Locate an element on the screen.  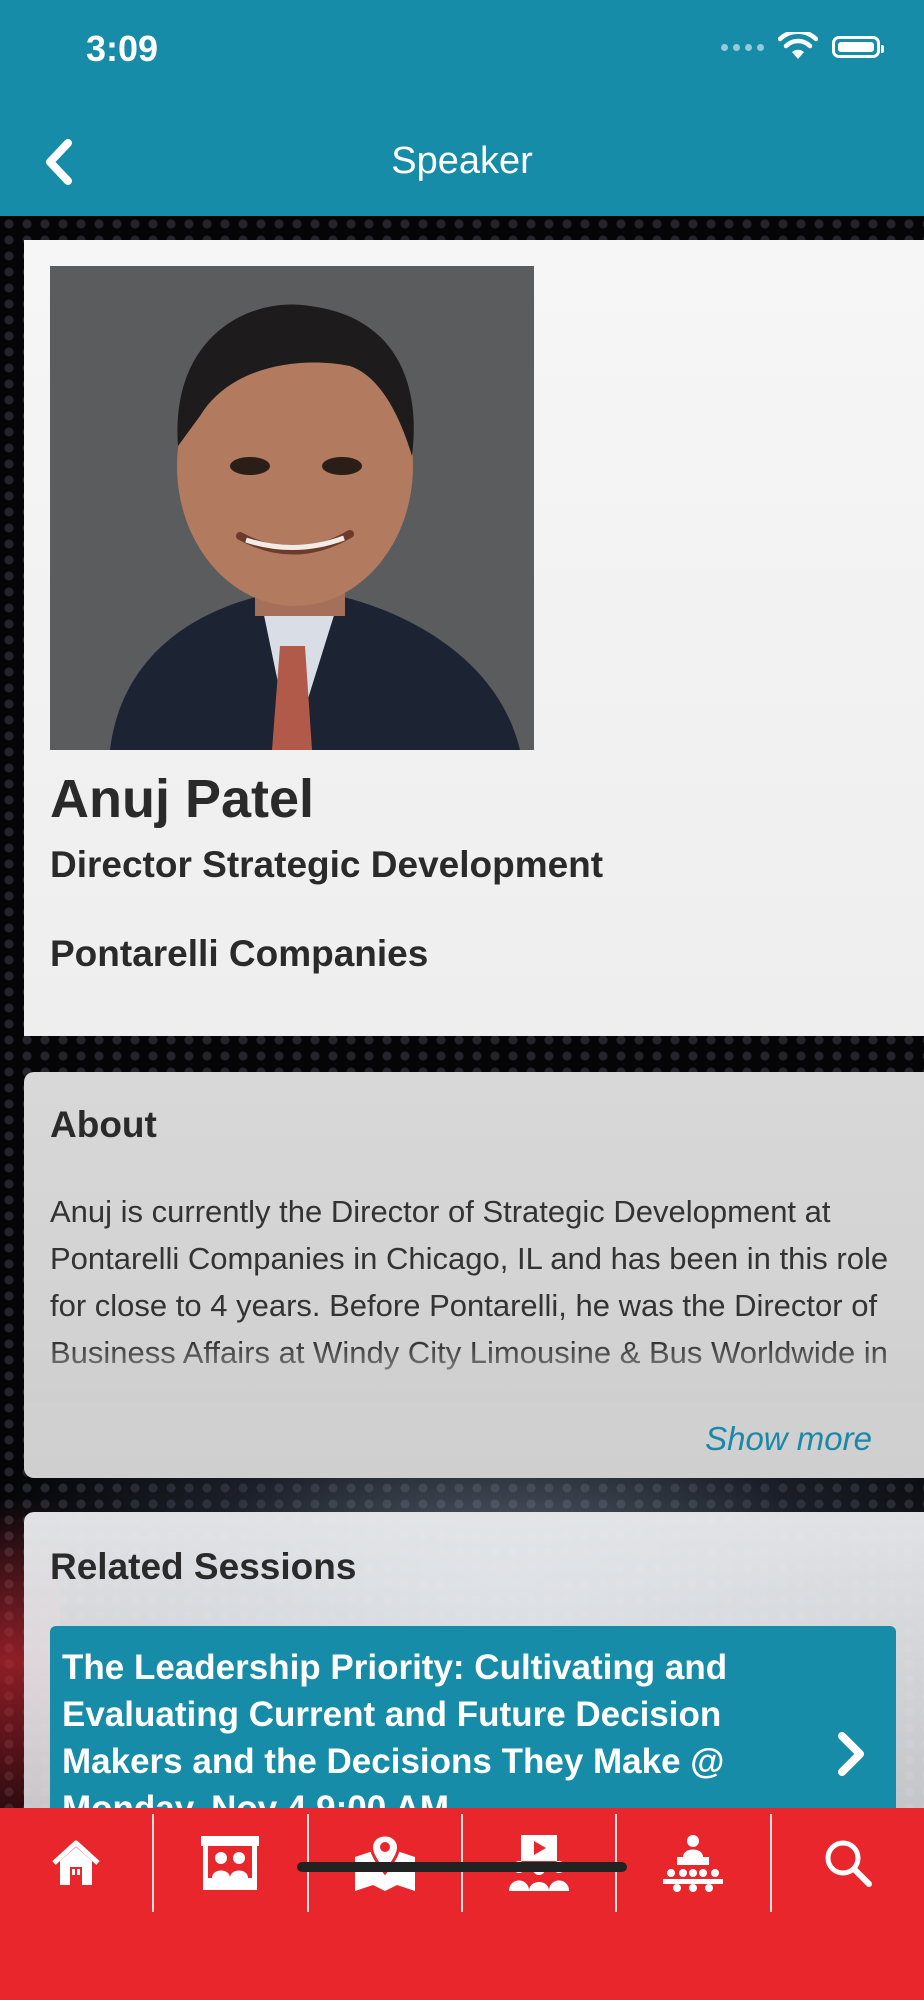
tab-home is located at coordinates (77, 1863).